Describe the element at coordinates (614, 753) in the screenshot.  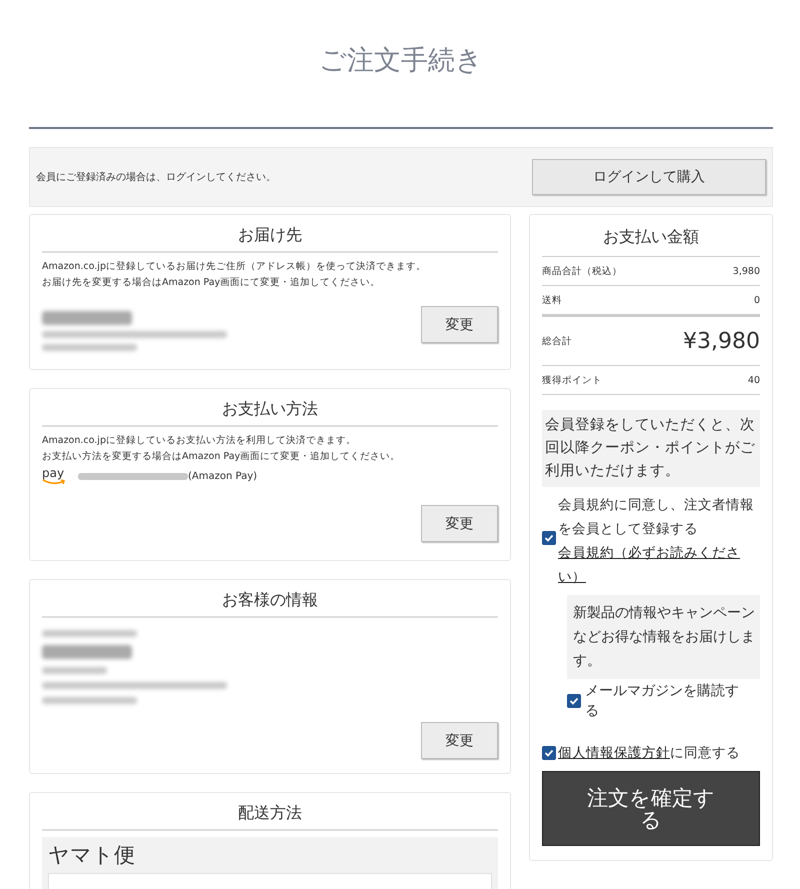
I see `privacy-link: 個人情報保護方針` at that location.